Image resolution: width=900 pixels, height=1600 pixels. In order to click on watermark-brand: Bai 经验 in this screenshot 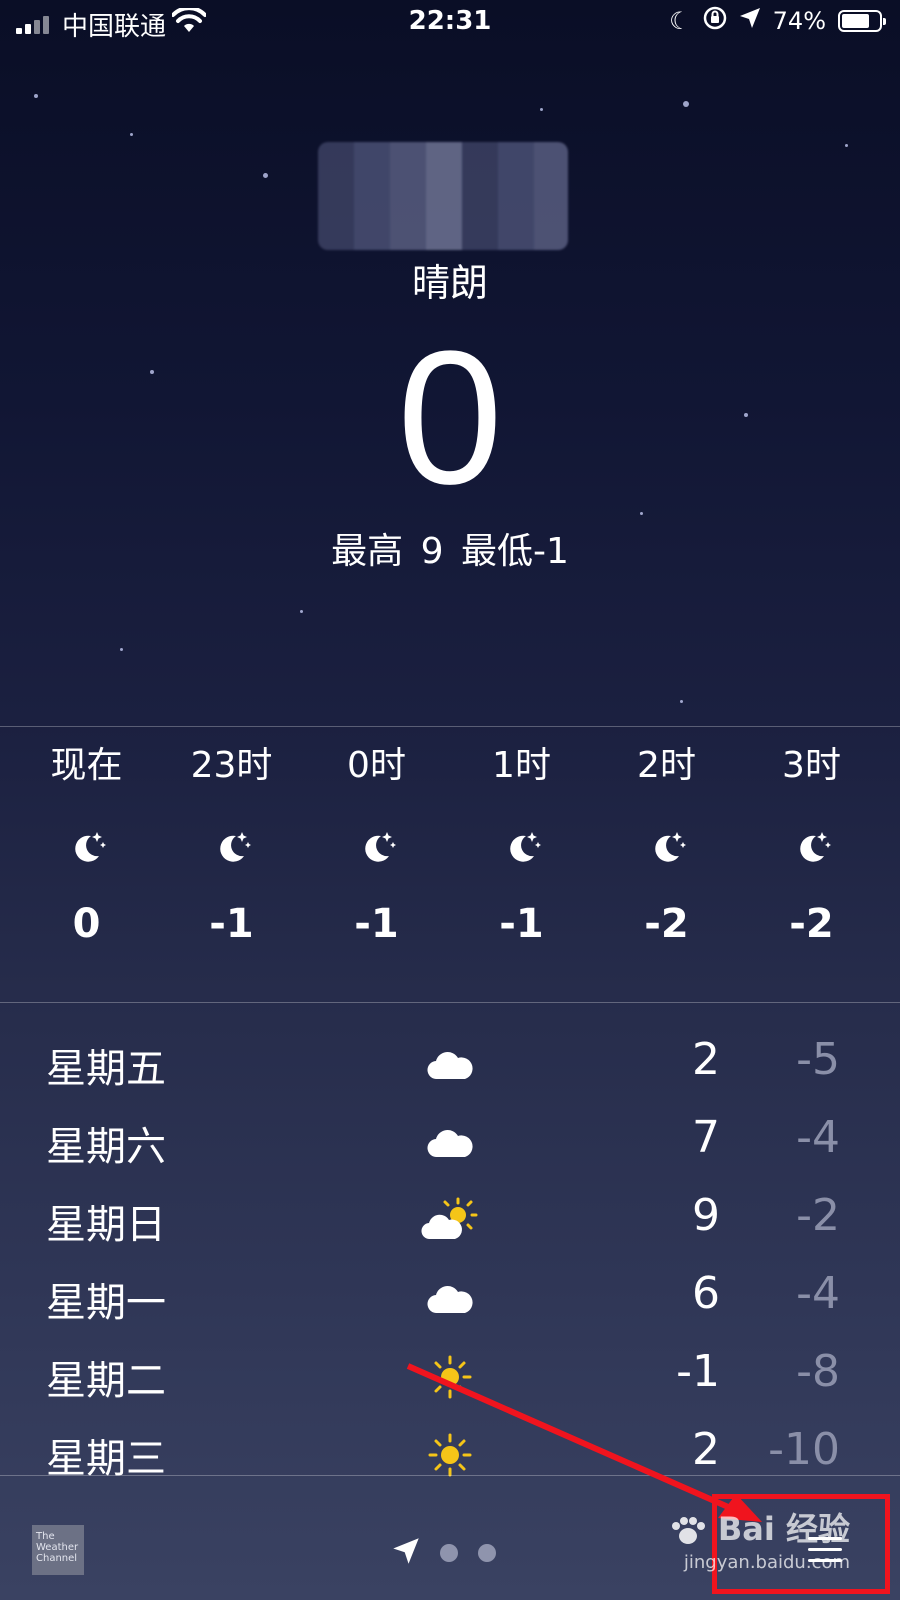, I will do `click(783, 1529)`.